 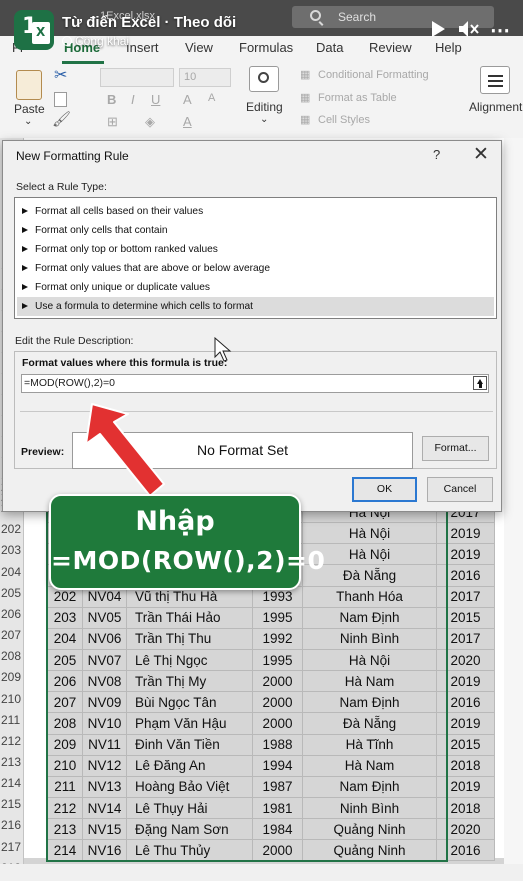 I want to click on conditional-formatting: Conditional Formatting, so click(x=373, y=75).